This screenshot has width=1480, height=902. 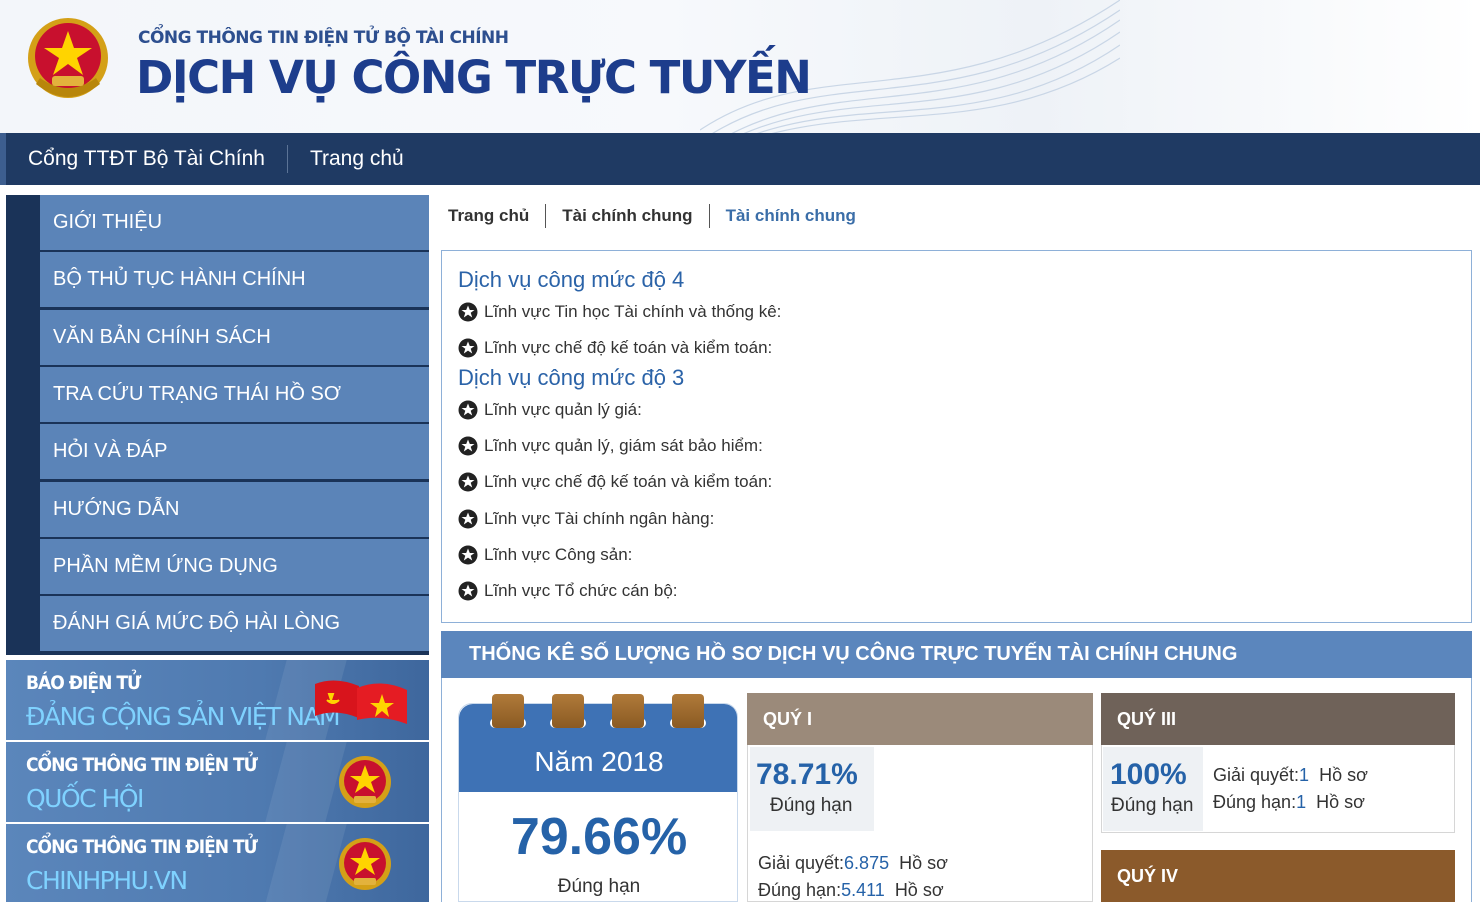 What do you see at coordinates (623, 445) in the screenshot?
I see `service-item-label: Lĩnh vực quản lý, giám sát bảo hiểm:` at bounding box center [623, 445].